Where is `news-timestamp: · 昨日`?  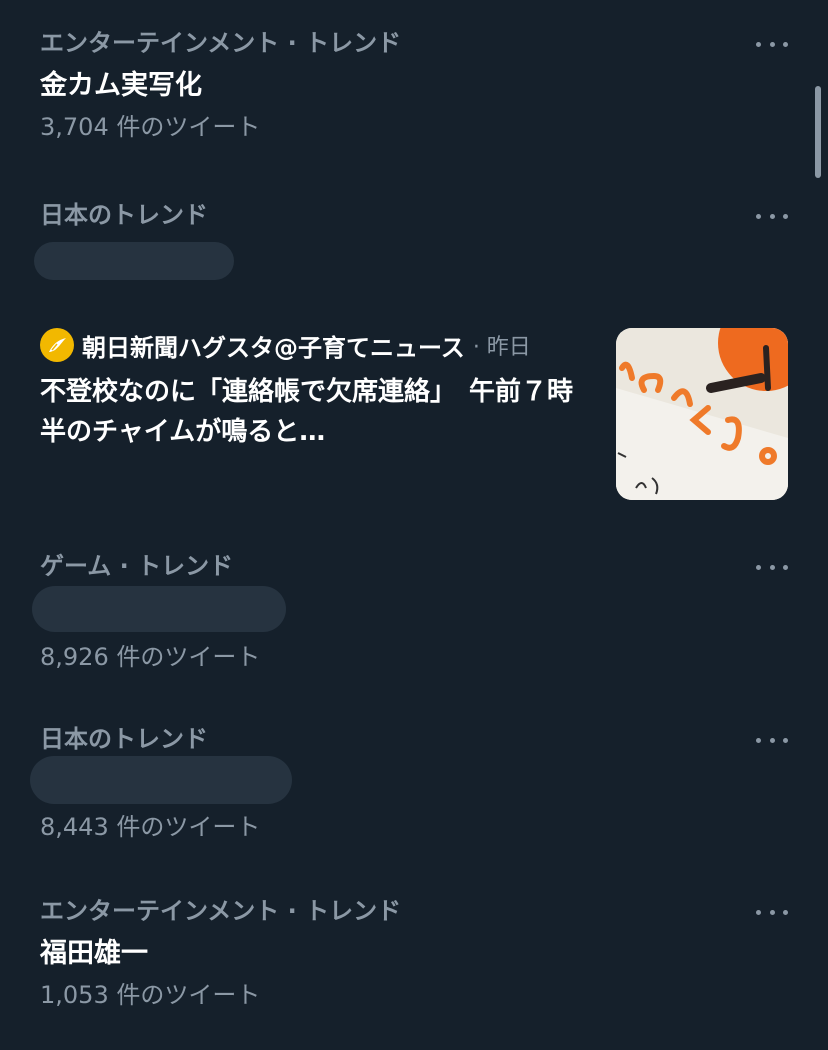
news-timestamp: · 昨日 is located at coordinates (501, 347).